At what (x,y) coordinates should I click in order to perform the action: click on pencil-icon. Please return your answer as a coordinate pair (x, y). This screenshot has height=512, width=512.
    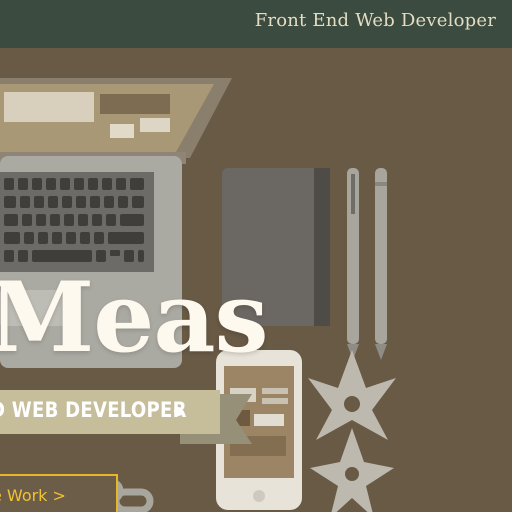
    Looking at the image, I should click on (381, 264).